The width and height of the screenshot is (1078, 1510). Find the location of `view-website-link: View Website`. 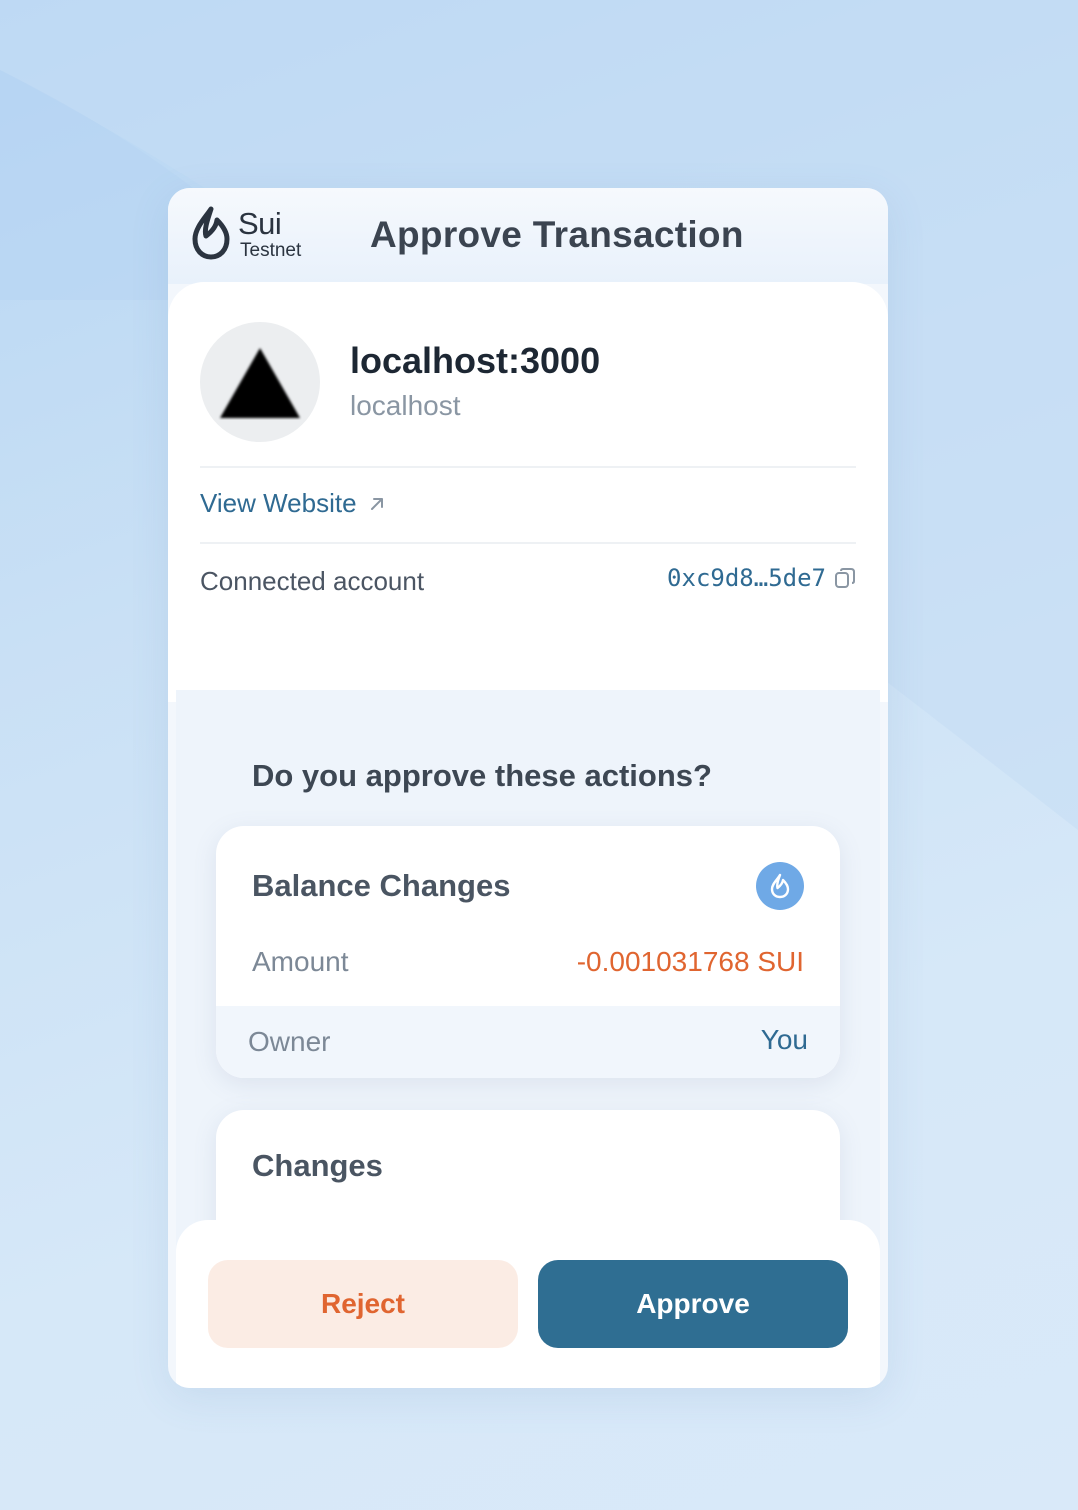

view-website-link: View Website is located at coordinates (292, 503).